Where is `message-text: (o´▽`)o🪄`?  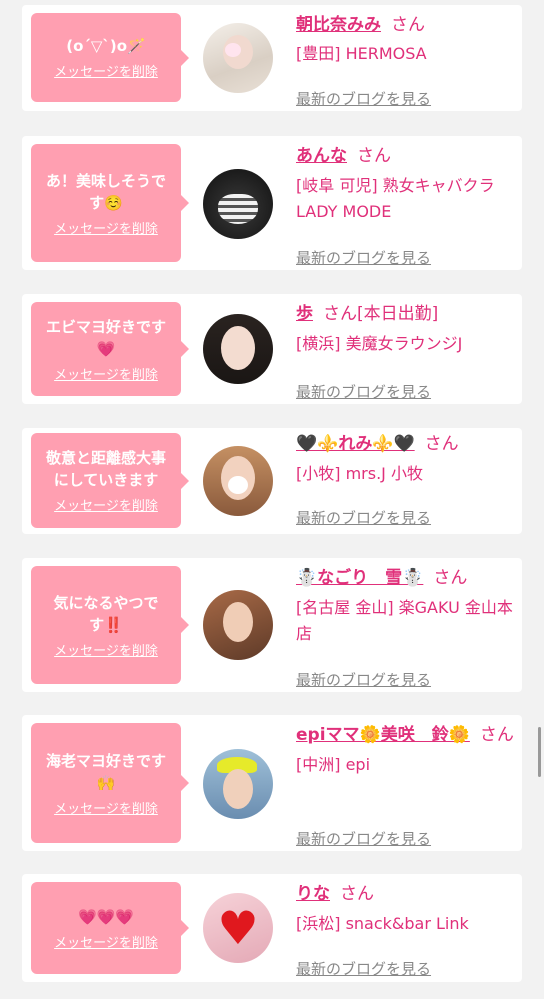
message-text: (o´▽`)o🪄 is located at coordinates (106, 46).